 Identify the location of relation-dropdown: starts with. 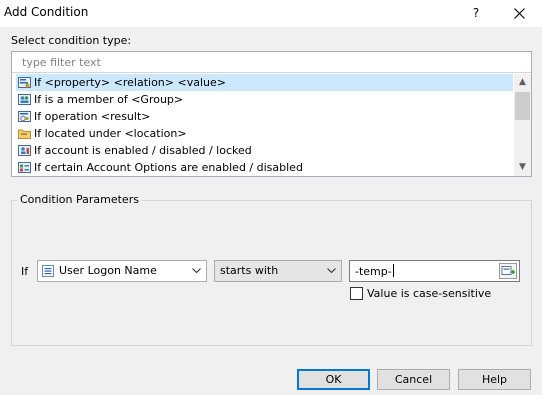
(278, 271).